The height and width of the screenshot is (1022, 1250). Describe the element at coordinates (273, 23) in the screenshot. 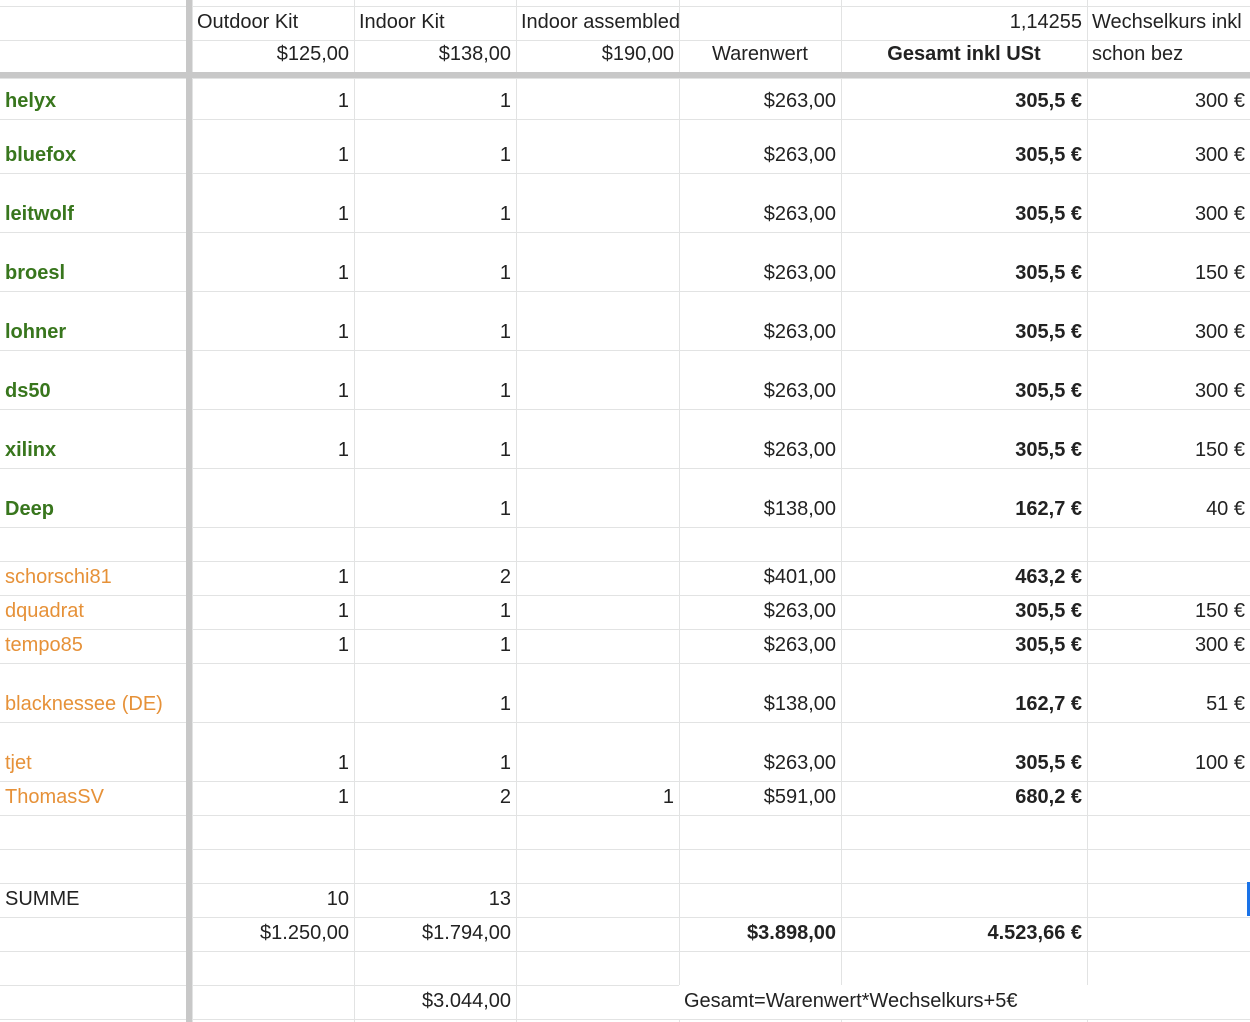

I see `header-cell: Outdoor Kit` at that location.